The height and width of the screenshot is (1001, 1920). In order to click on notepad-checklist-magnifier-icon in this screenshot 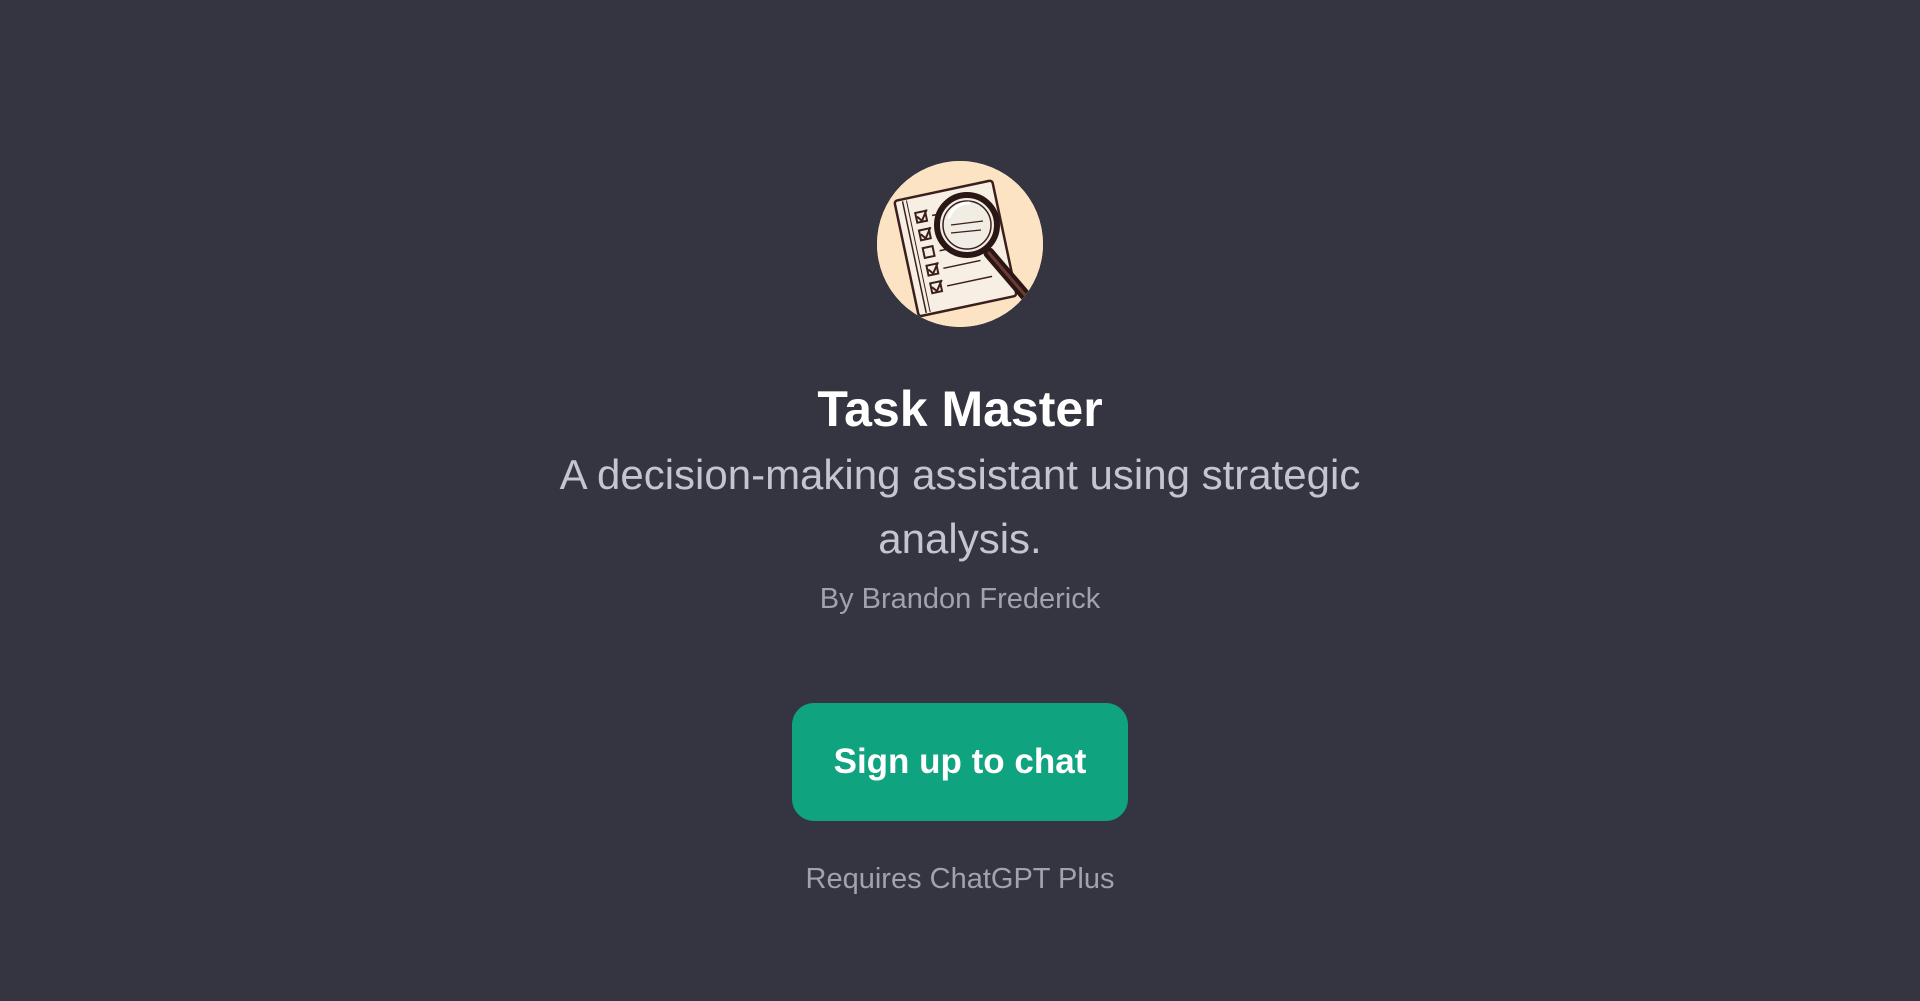, I will do `click(960, 244)`.